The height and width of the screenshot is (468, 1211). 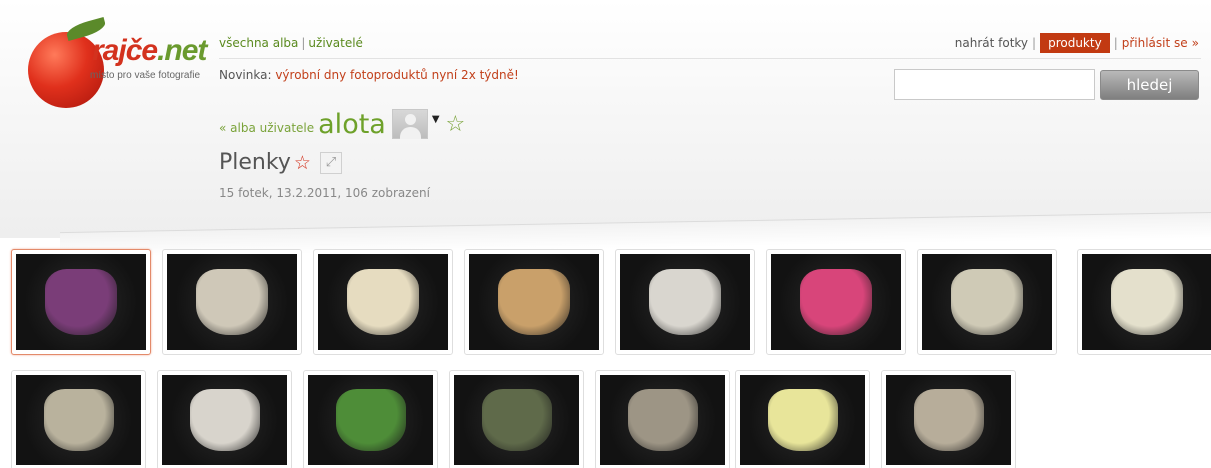 What do you see at coordinates (1149, 85) in the screenshot?
I see `search-button: hledej` at bounding box center [1149, 85].